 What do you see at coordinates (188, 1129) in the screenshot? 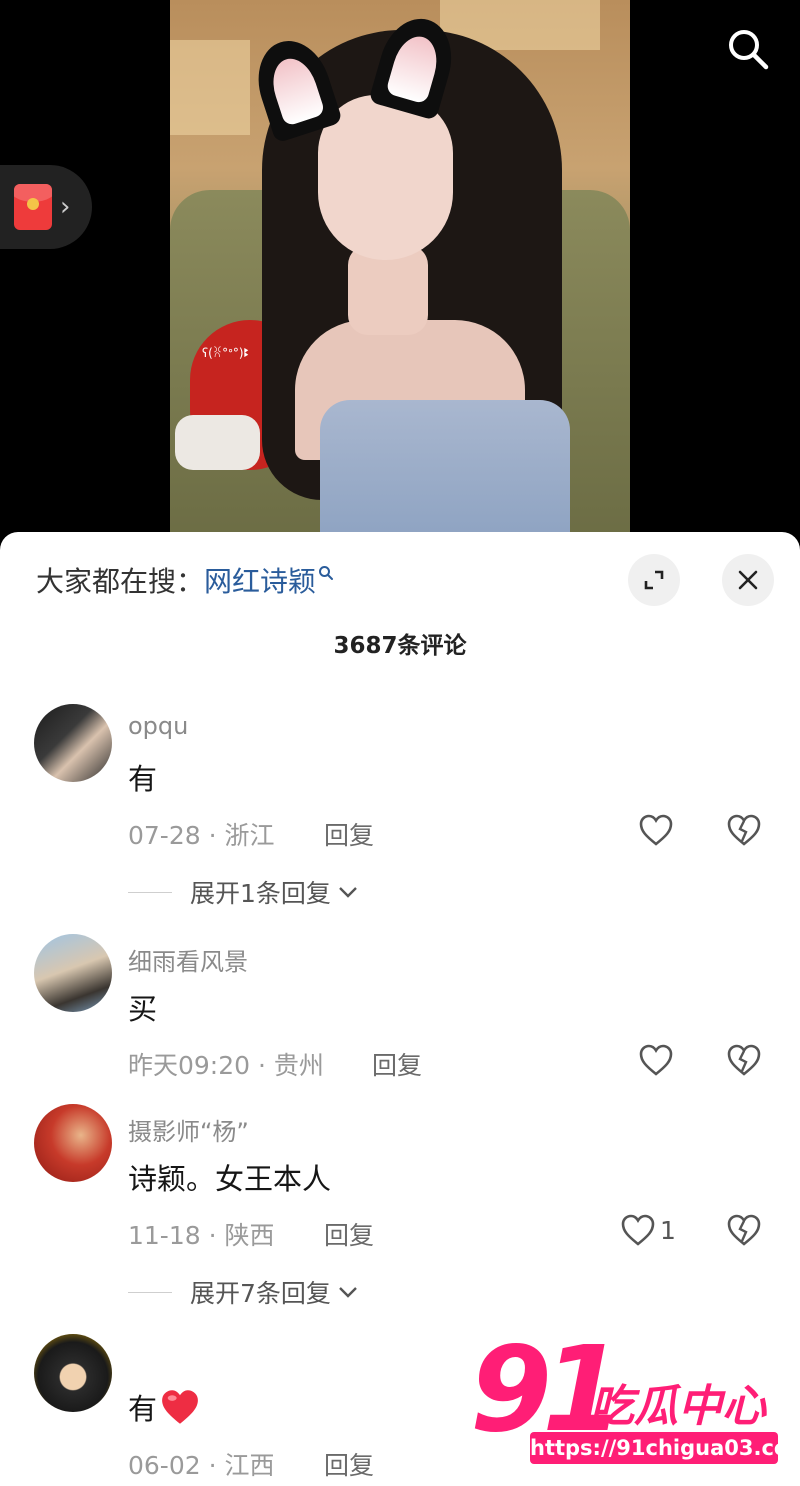
I see `comment-username: 摄影师“杨”` at bounding box center [188, 1129].